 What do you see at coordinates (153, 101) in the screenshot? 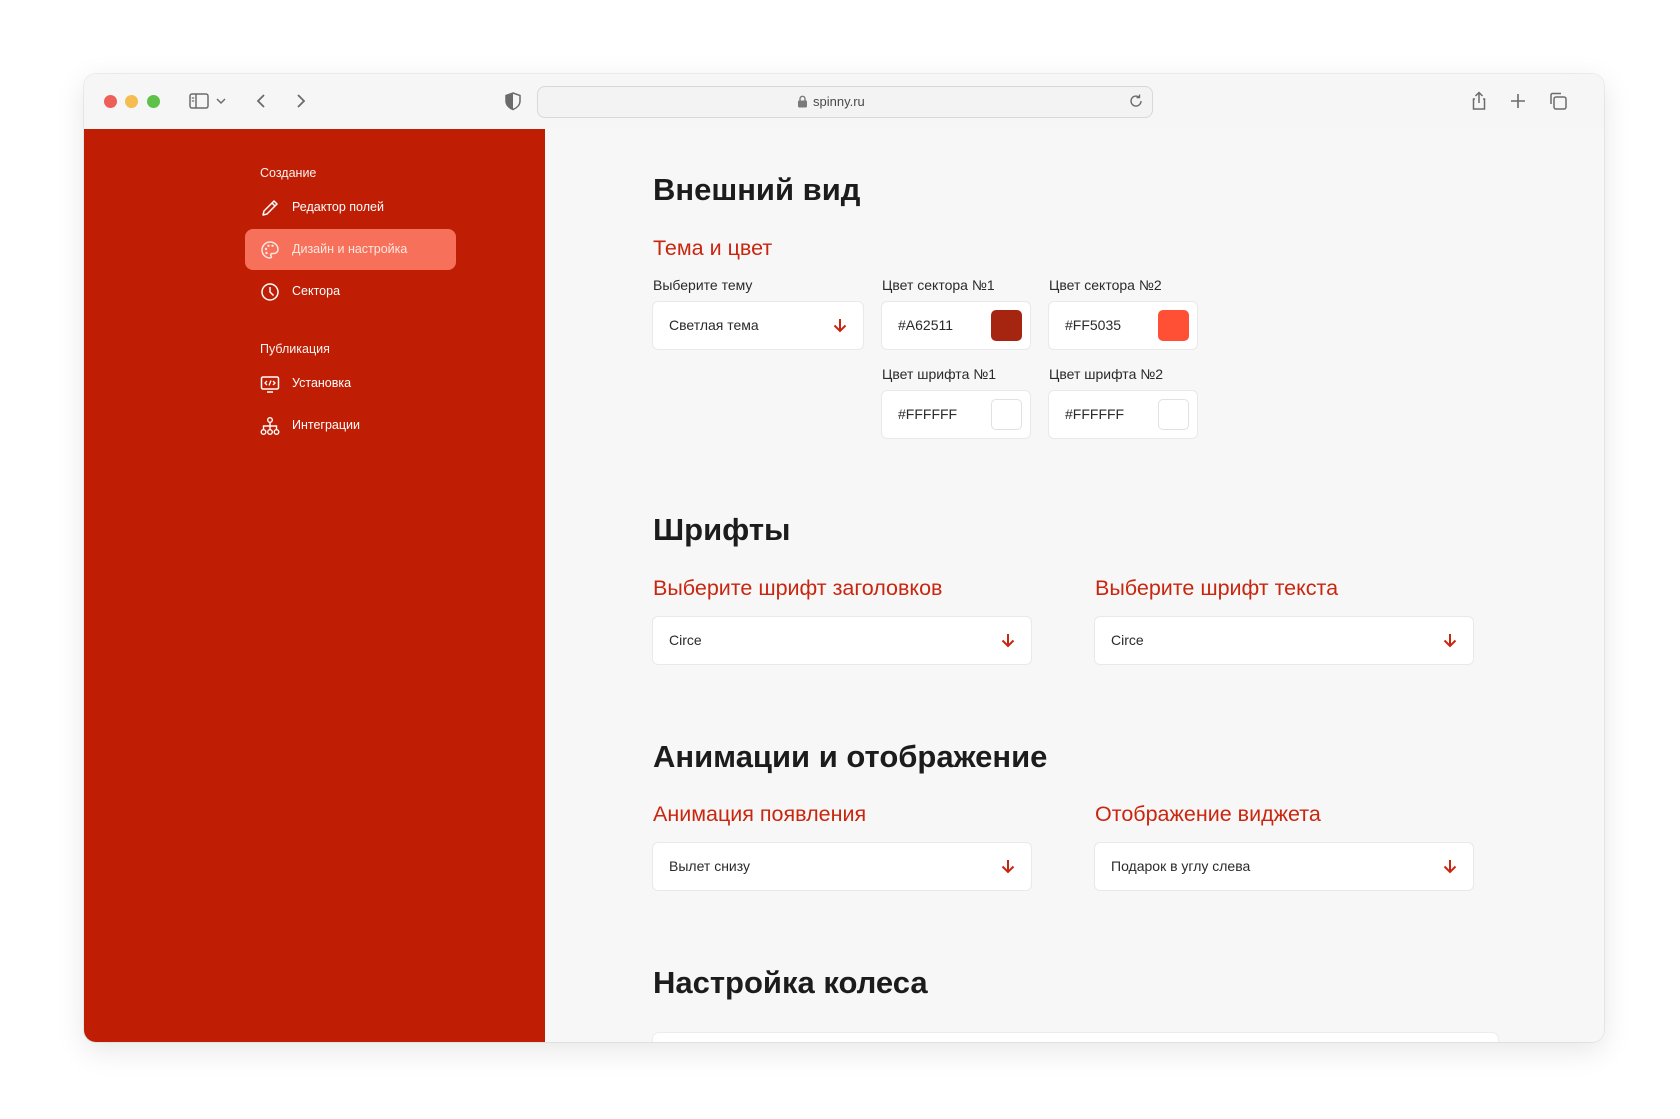
I see `maximize-window-button` at bounding box center [153, 101].